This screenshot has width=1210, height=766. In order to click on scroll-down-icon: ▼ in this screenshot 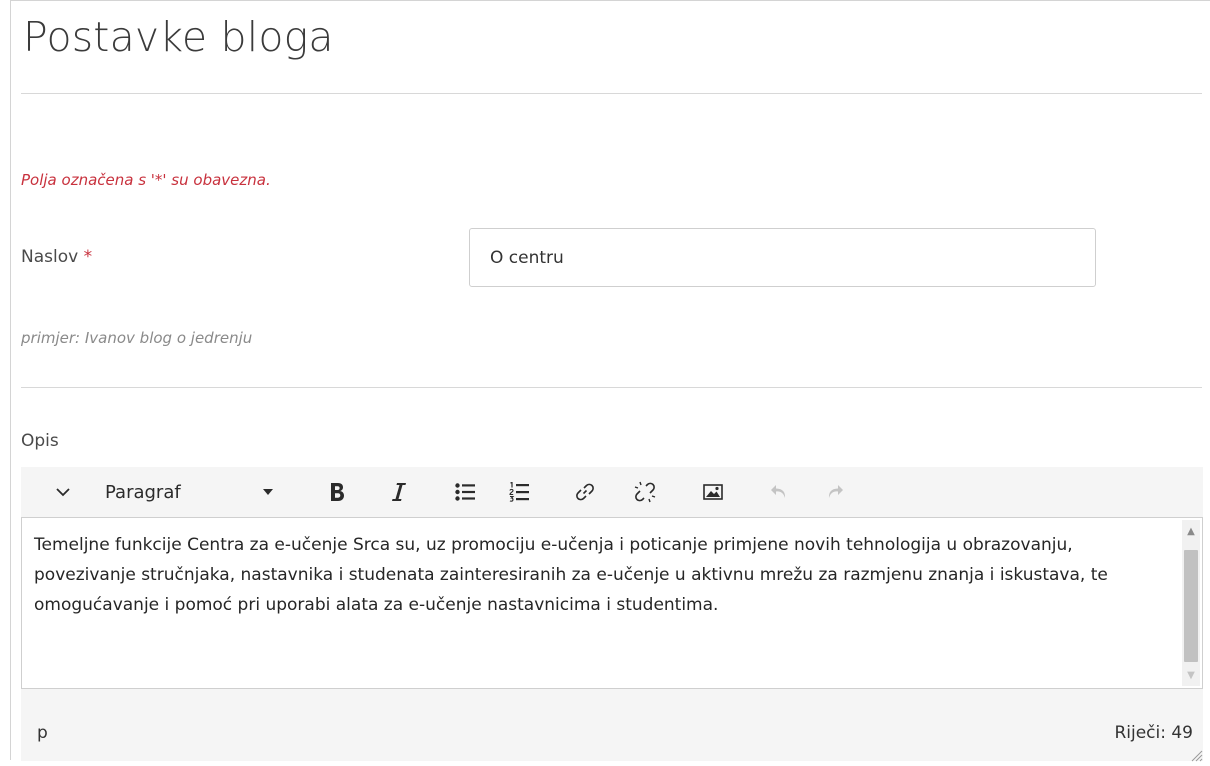, I will do `click(1191, 675)`.